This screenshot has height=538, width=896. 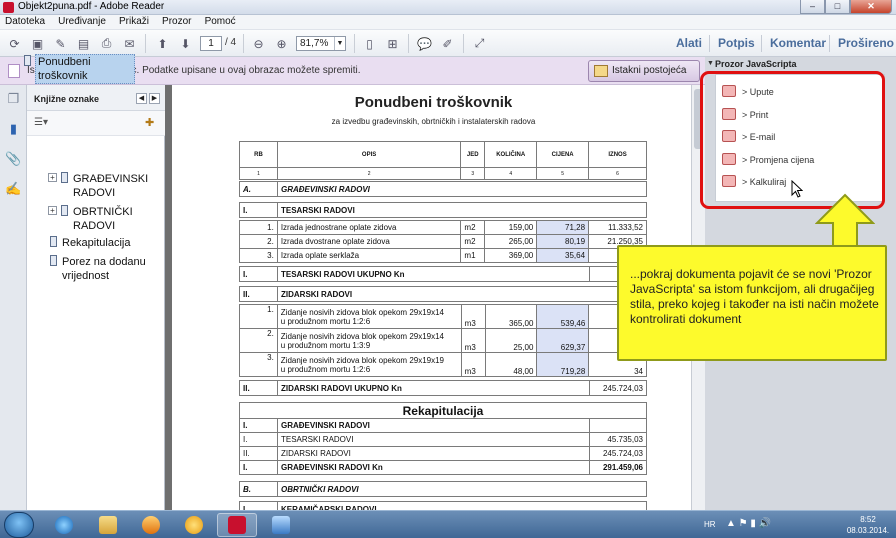 What do you see at coordinates (162, 43) in the screenshot?
I see `prev-page-icon: ⬆` at bounding box center [162, 43].